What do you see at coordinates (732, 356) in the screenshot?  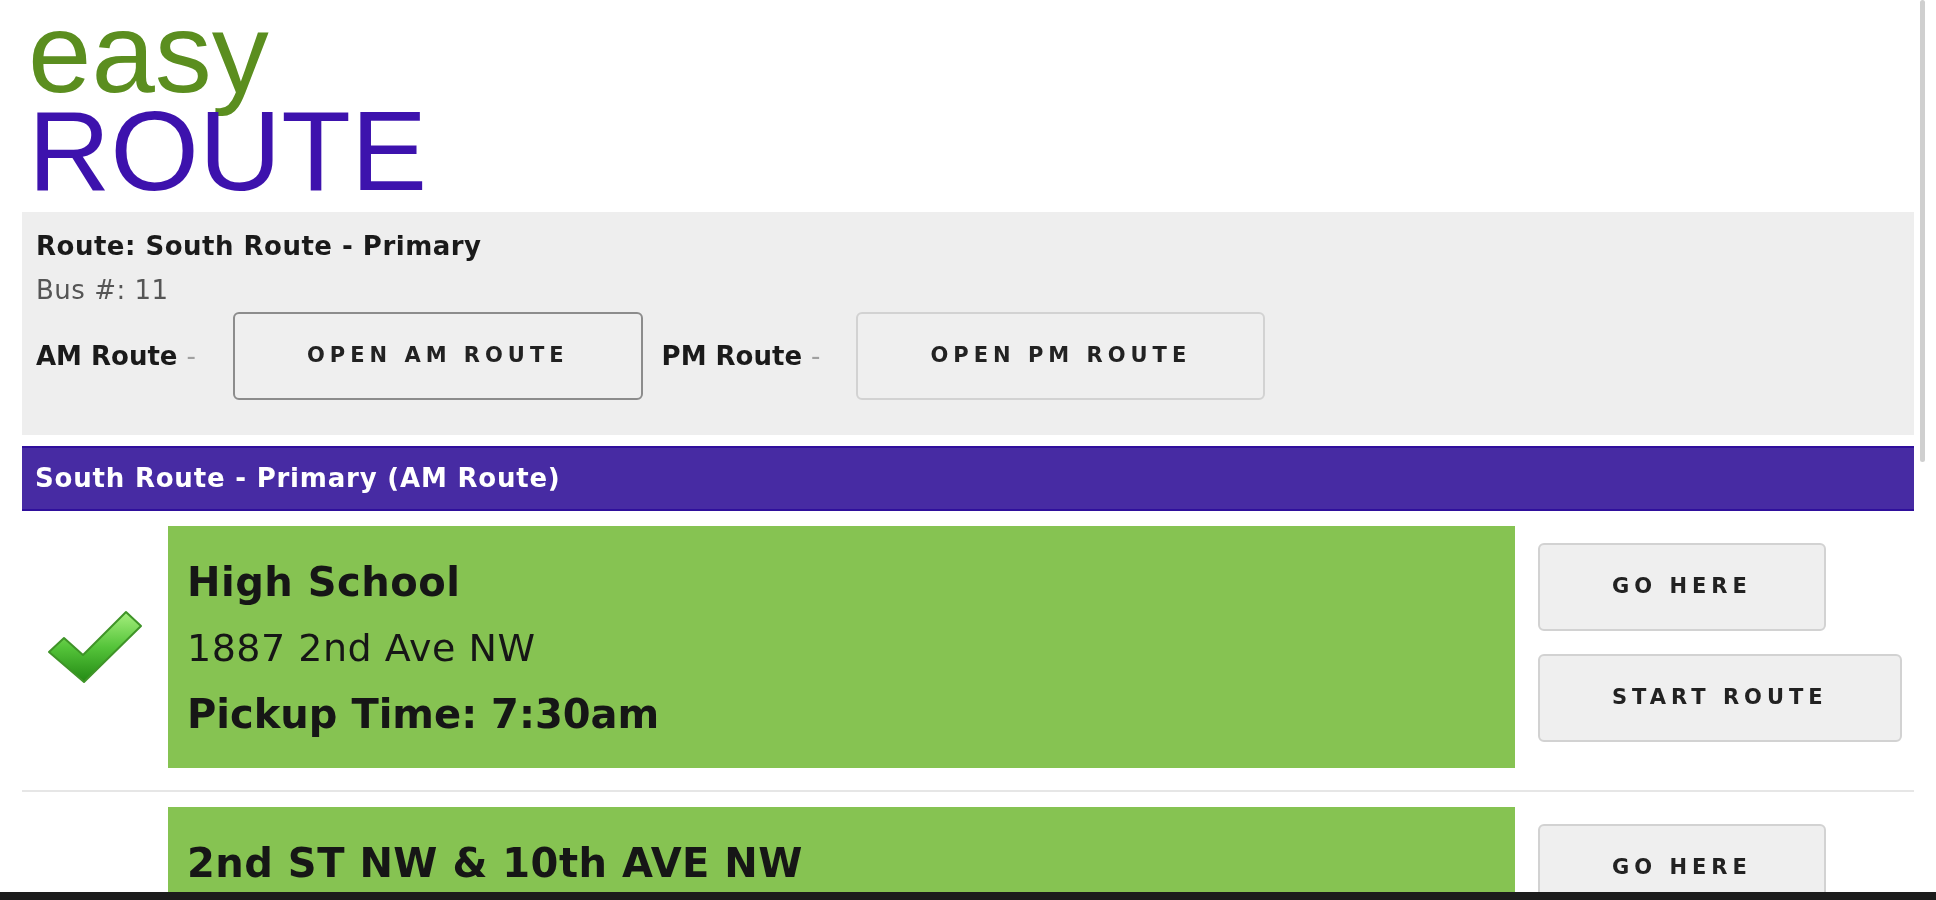 I see `route-label: PM Route` at bounding box center [732, 356].